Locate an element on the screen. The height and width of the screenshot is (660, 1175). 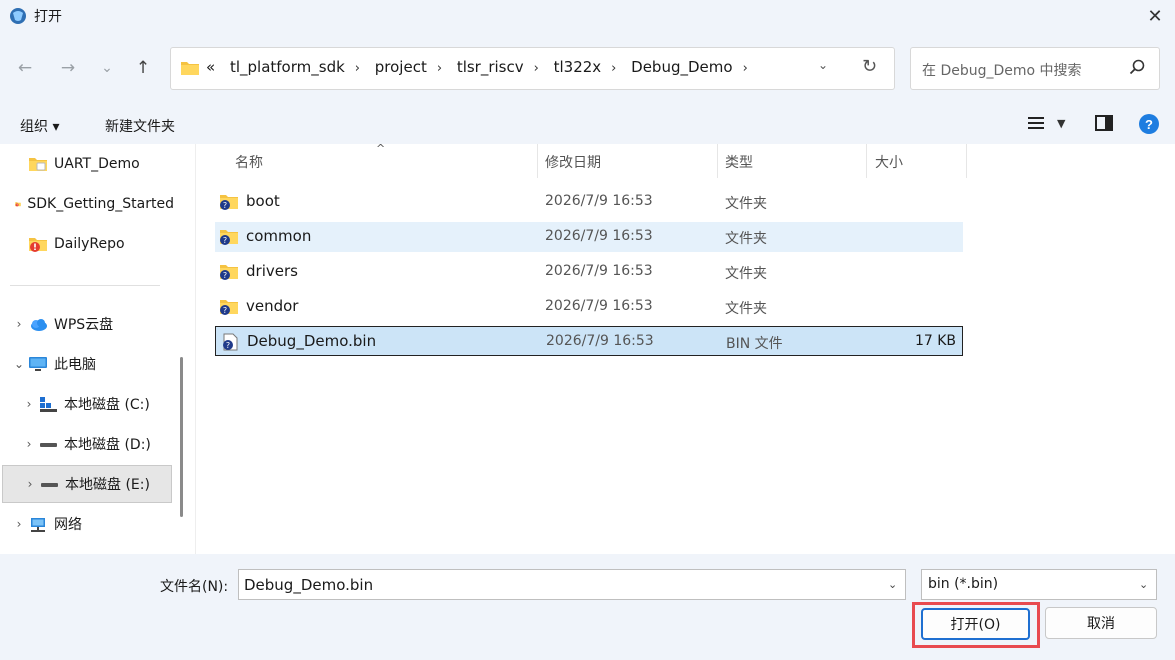
sidebar-item-uart-demo: UART_Demo is located at coordinates (92, 164).